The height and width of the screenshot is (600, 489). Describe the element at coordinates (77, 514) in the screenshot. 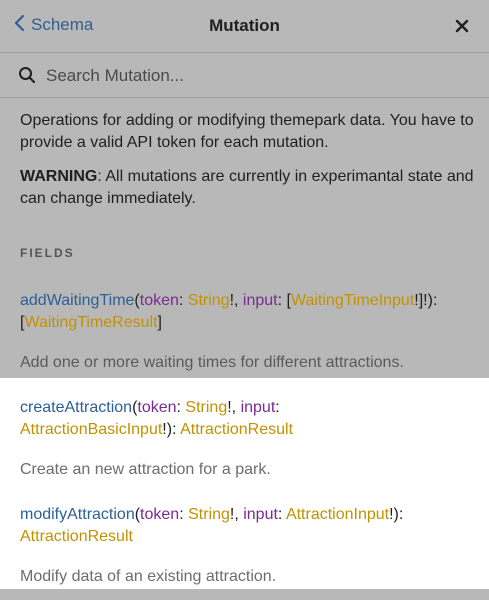

I see `field-name-link: modifyAttraction` at that location.